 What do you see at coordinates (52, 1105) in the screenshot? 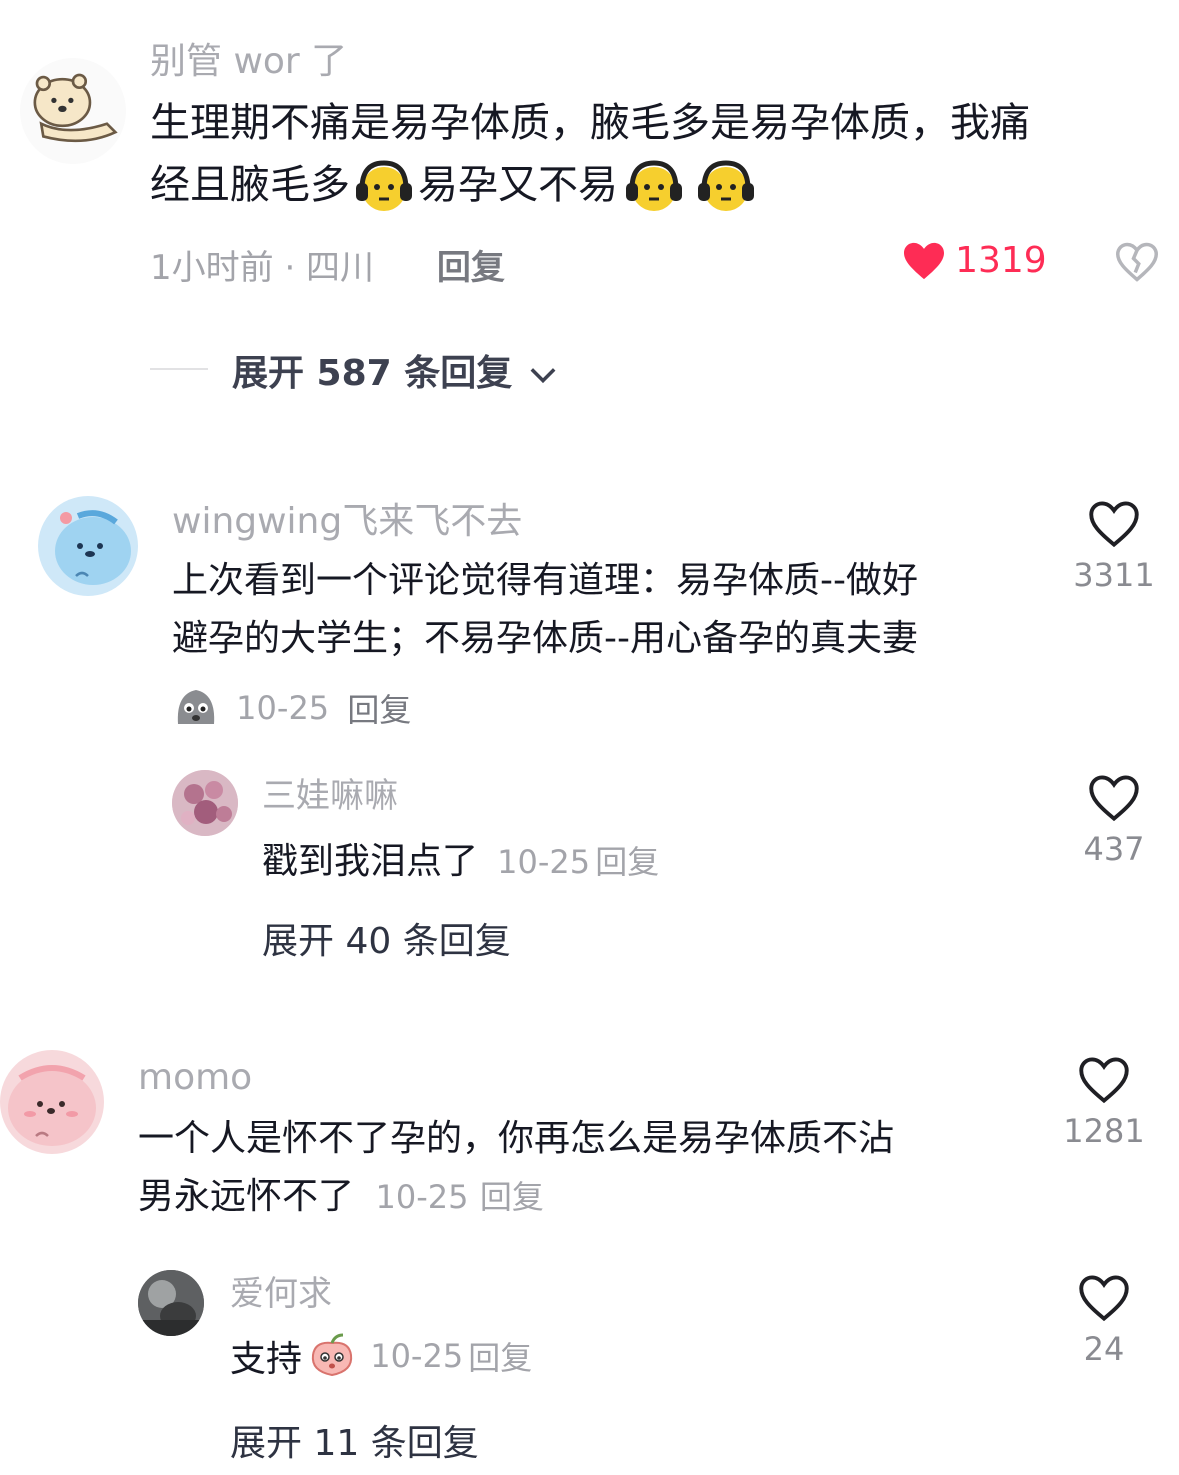
I see `pink-creature-avatar-icon` at bounding box center [52, 1105].